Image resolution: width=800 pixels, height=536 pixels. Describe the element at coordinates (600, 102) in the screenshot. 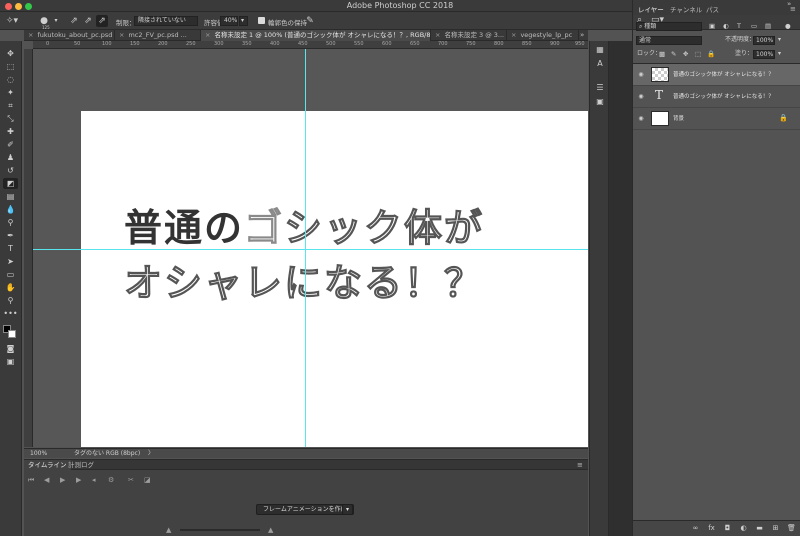

I see `libraries-panel-icon: ▣` at that location.